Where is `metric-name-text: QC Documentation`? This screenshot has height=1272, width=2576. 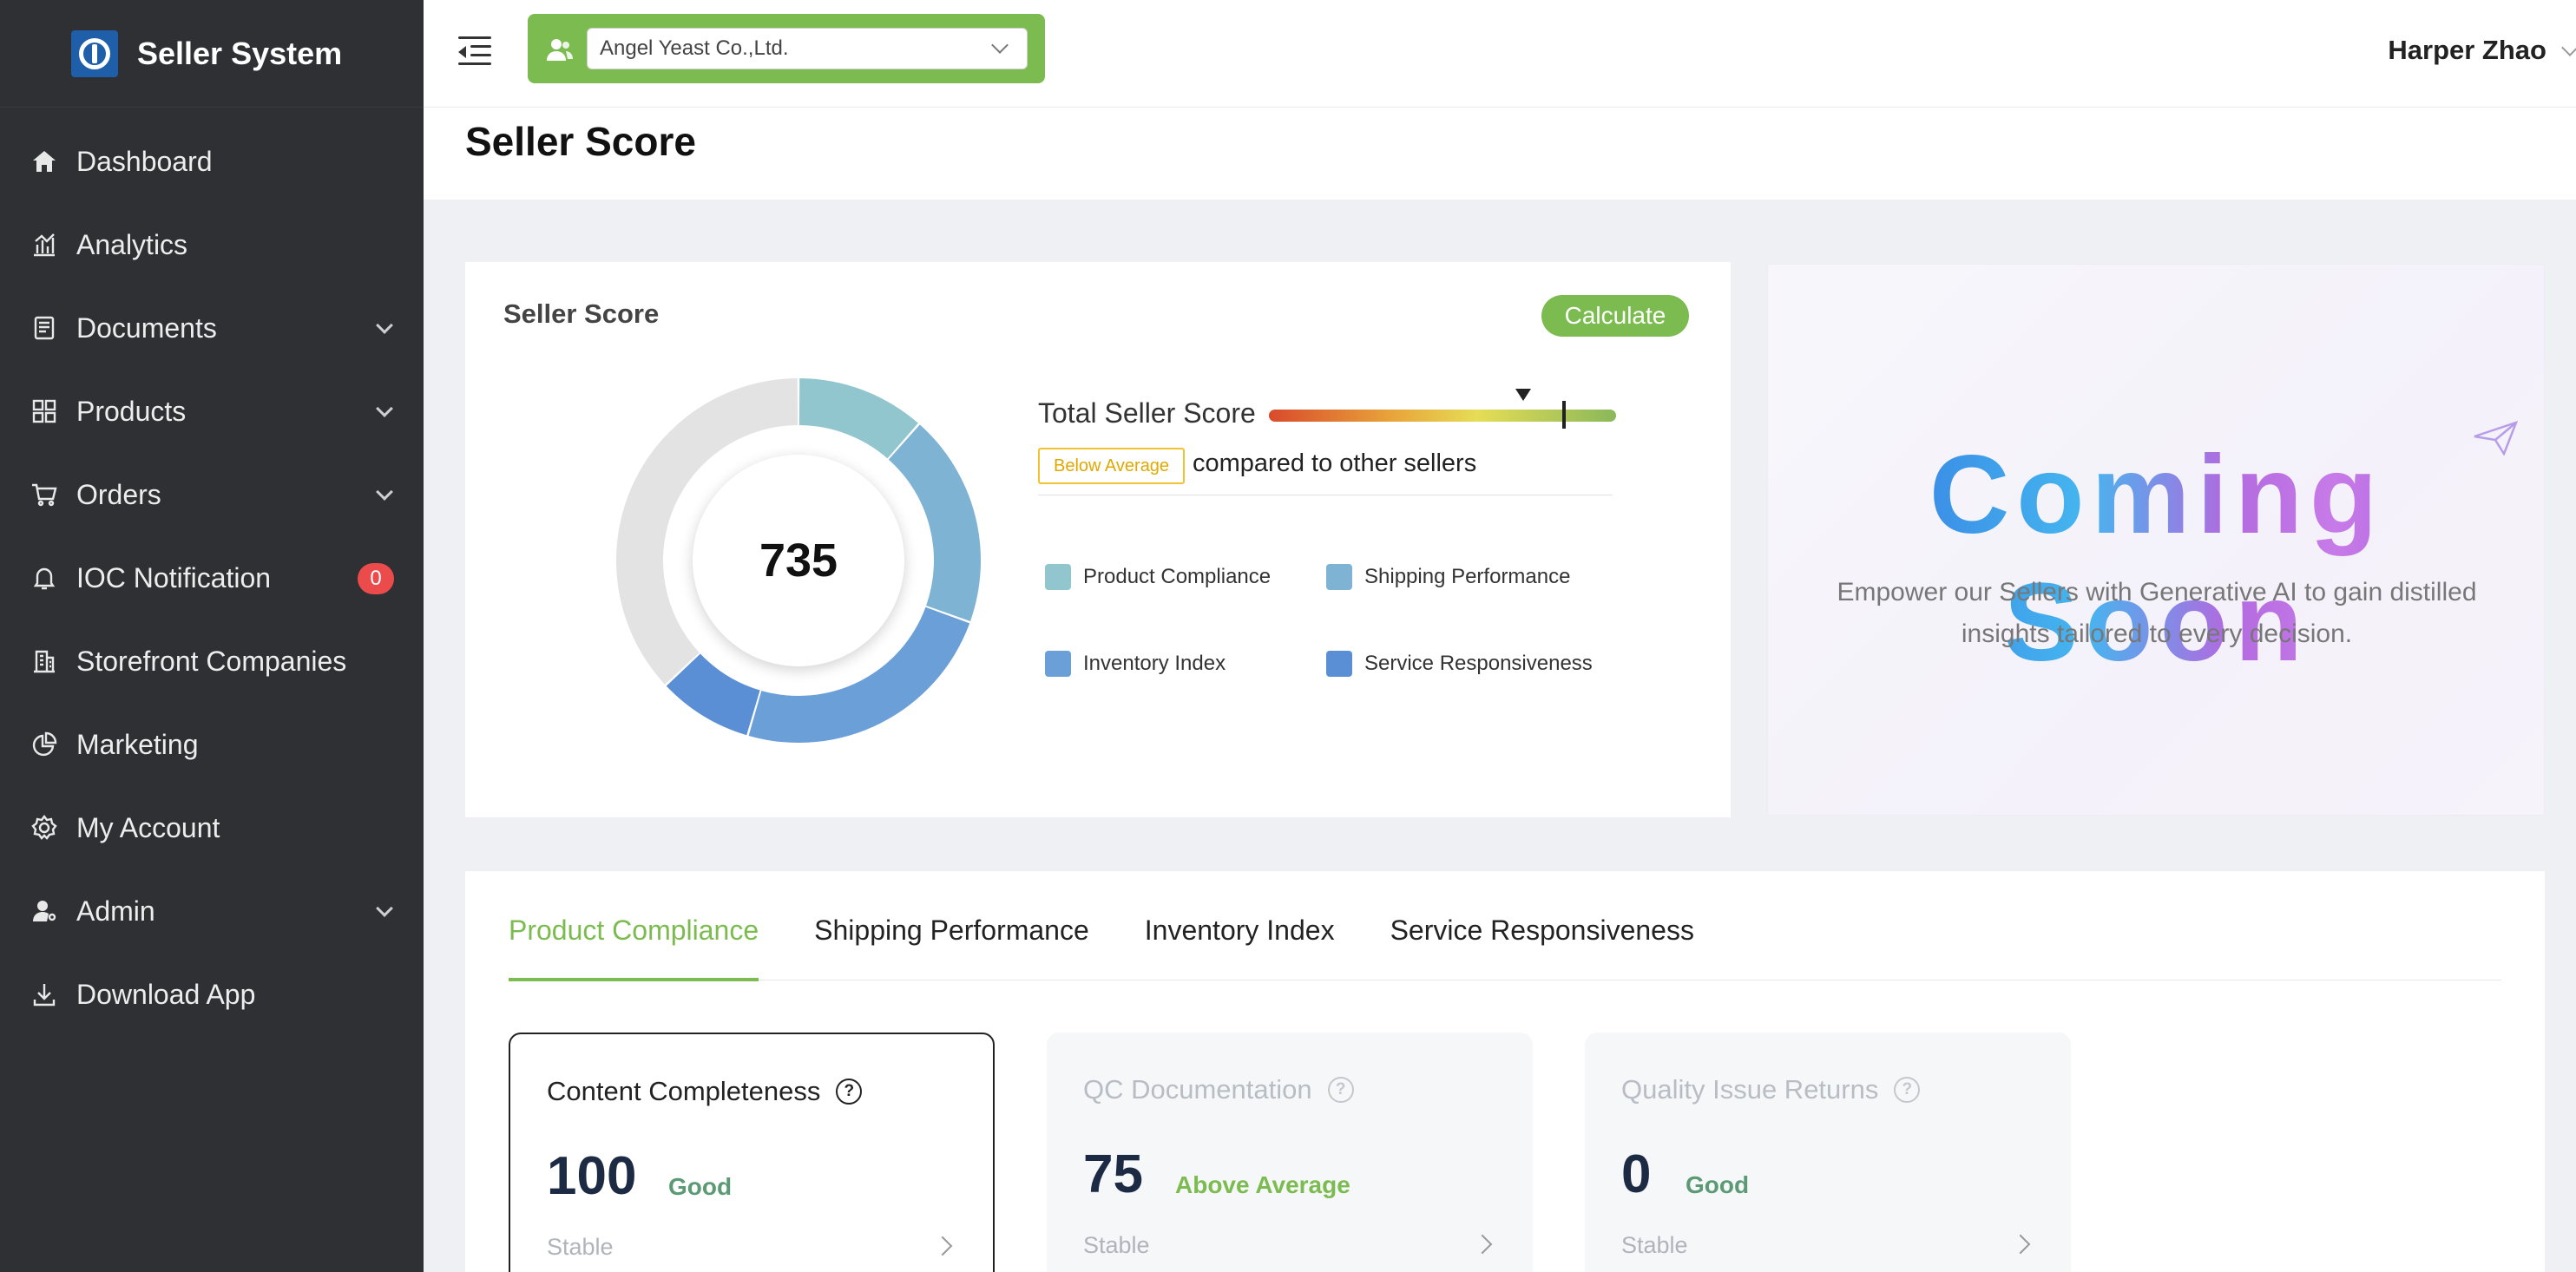
metric-name-text: QC Documentation is located at coordinates (1197, 1089).